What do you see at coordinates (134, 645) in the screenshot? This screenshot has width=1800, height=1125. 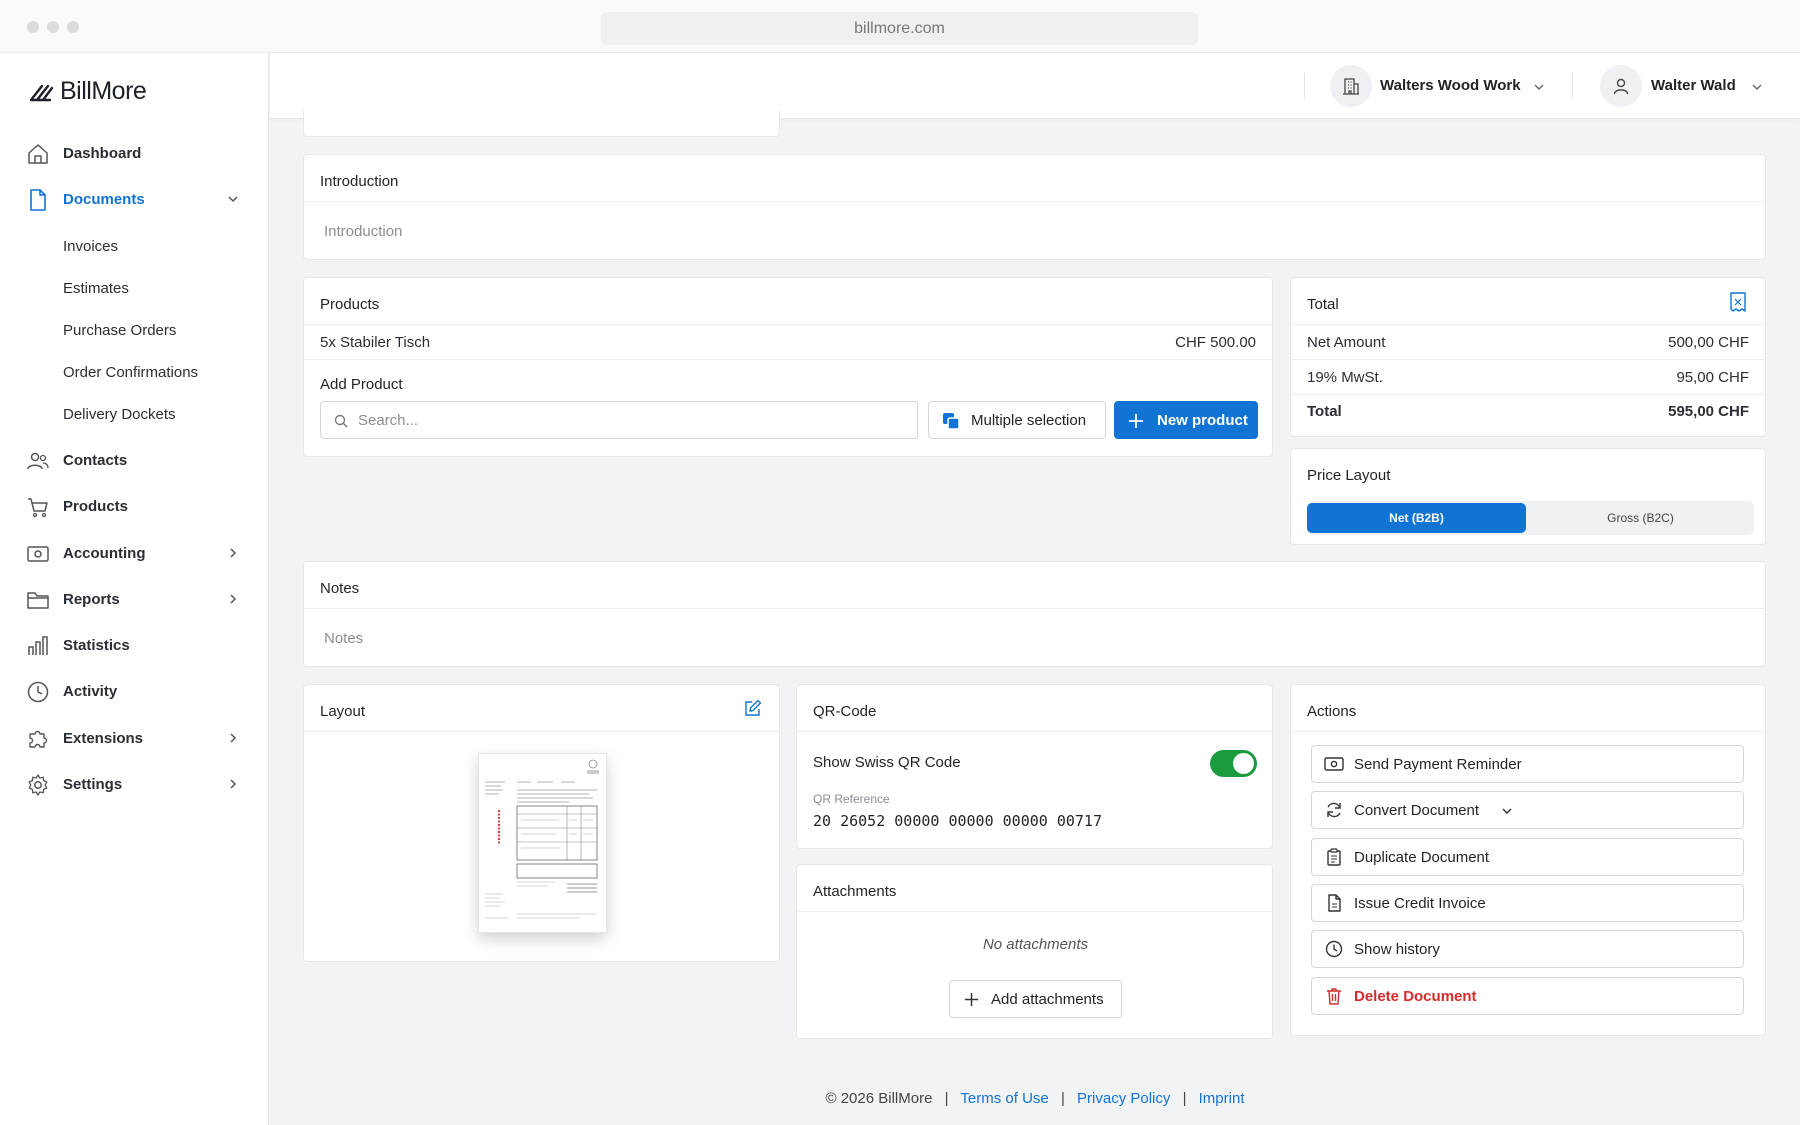 I see `sidebar-item-statistics: Statistics` at bounding box center [134, 645].